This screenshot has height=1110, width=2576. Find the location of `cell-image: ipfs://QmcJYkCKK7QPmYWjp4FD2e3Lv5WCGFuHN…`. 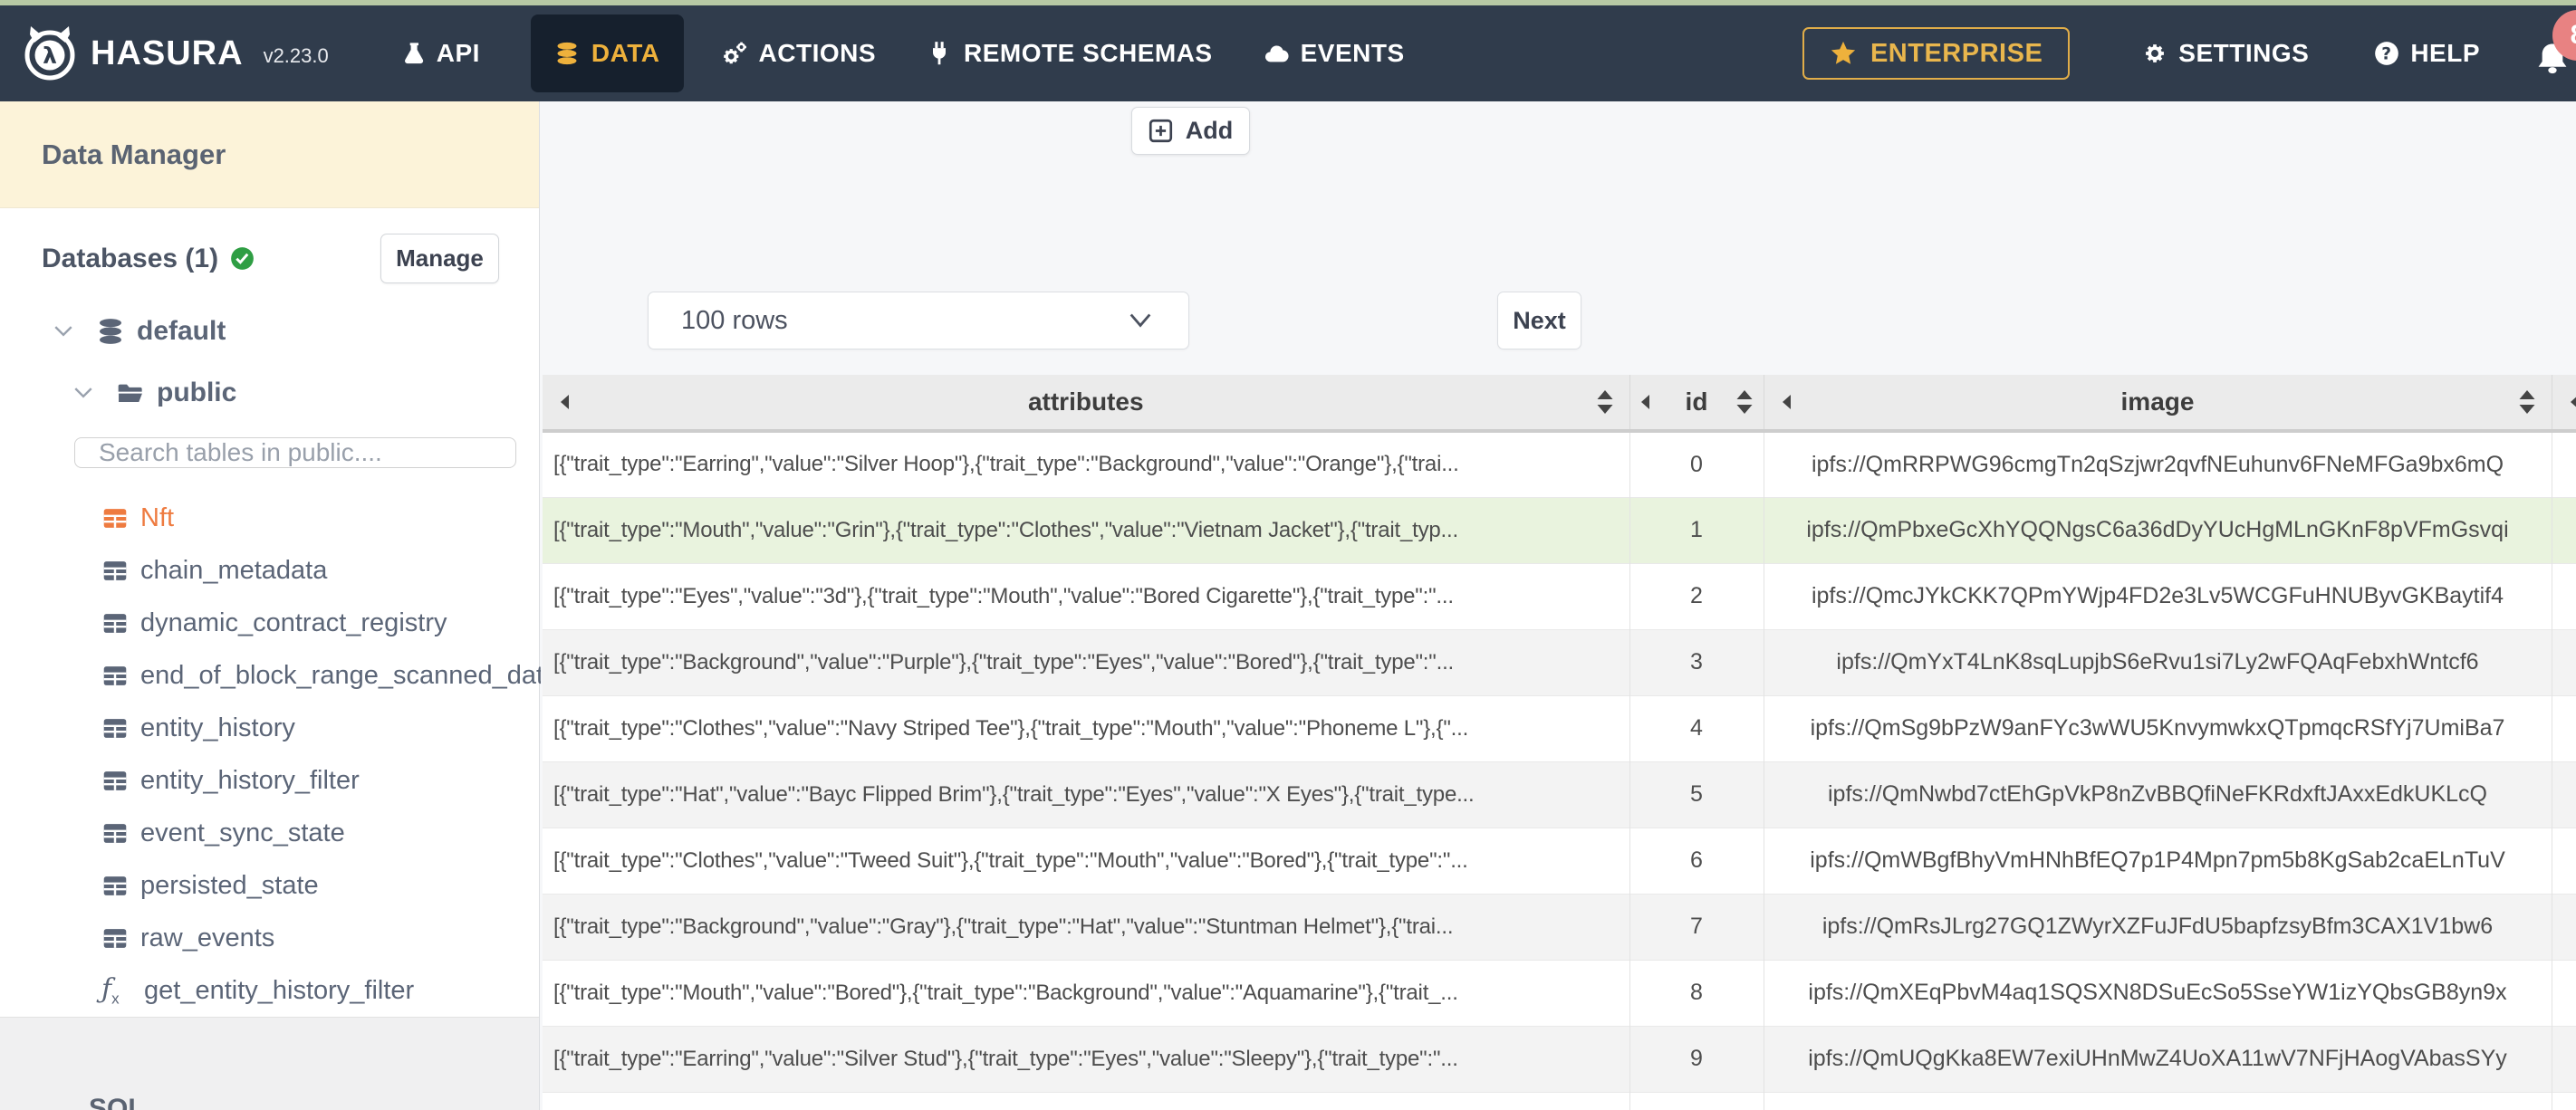

cell-image: ipfs://QmcJYkCKK7QPmYWjp4FD2e3Lv5WCGFuHN… is located at coordinates (2157, 595).